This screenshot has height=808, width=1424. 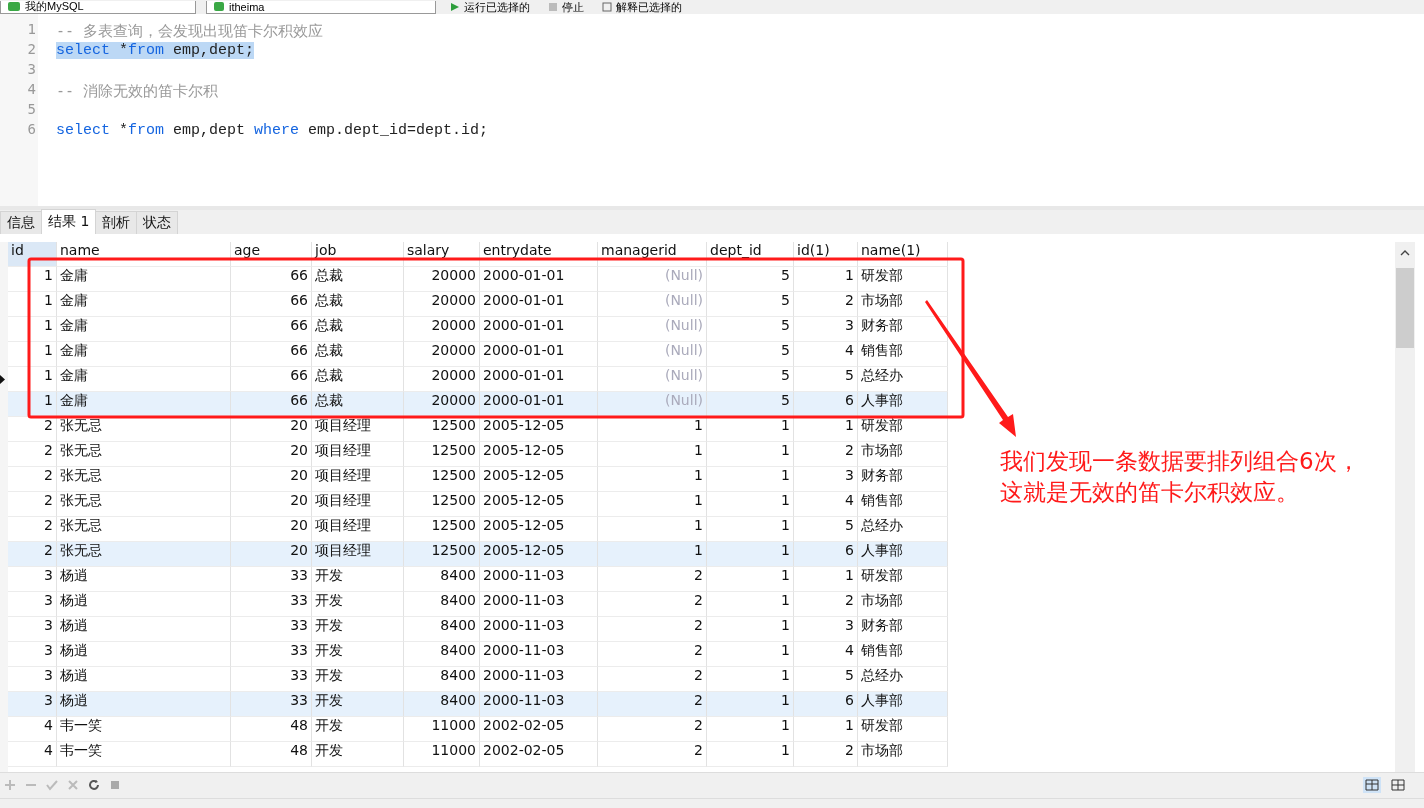 What do you see at coordinates (144, 254) in the screenshot?
I see `column-header: name` at bounding box center [144, 254].